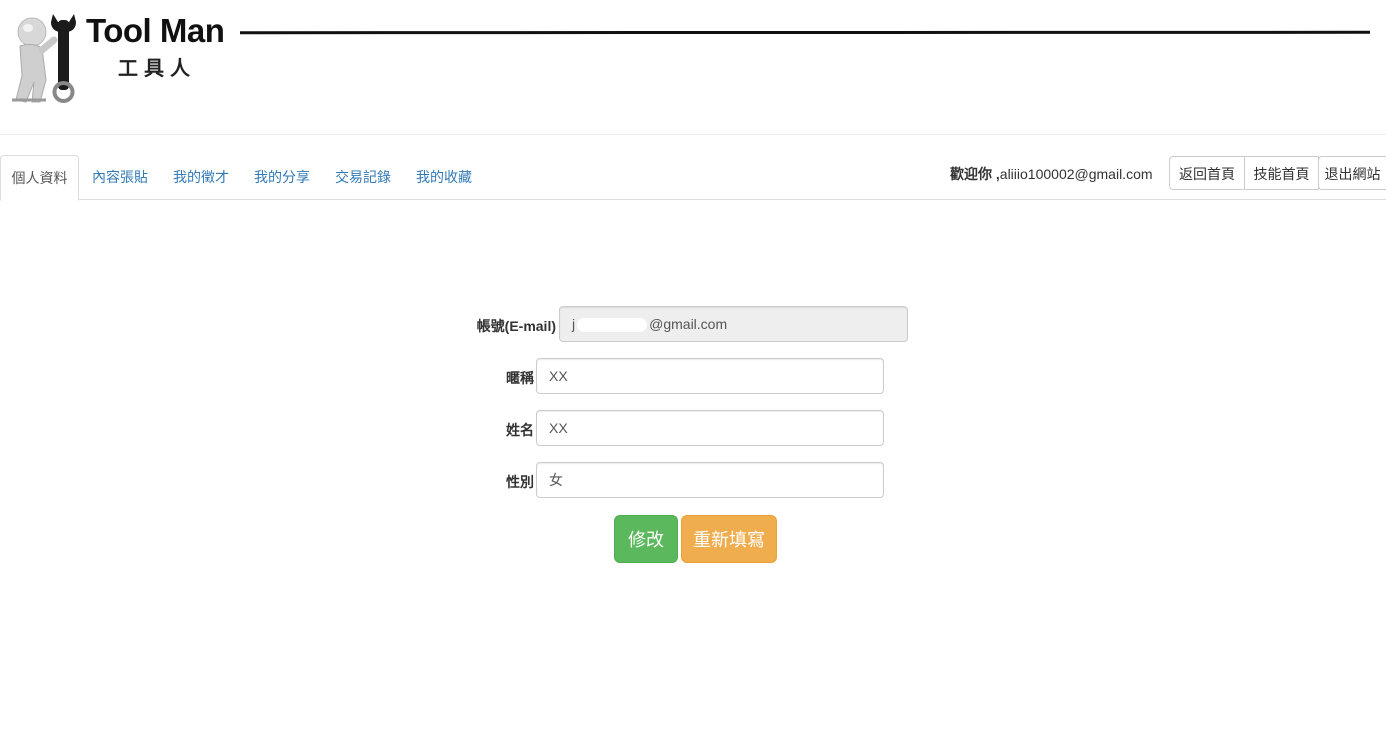 This screenshot has height=756, width=1386. Describe the element at coordinates (520, 482) in the screenshot. I see `gender-label: 性別` at that location.